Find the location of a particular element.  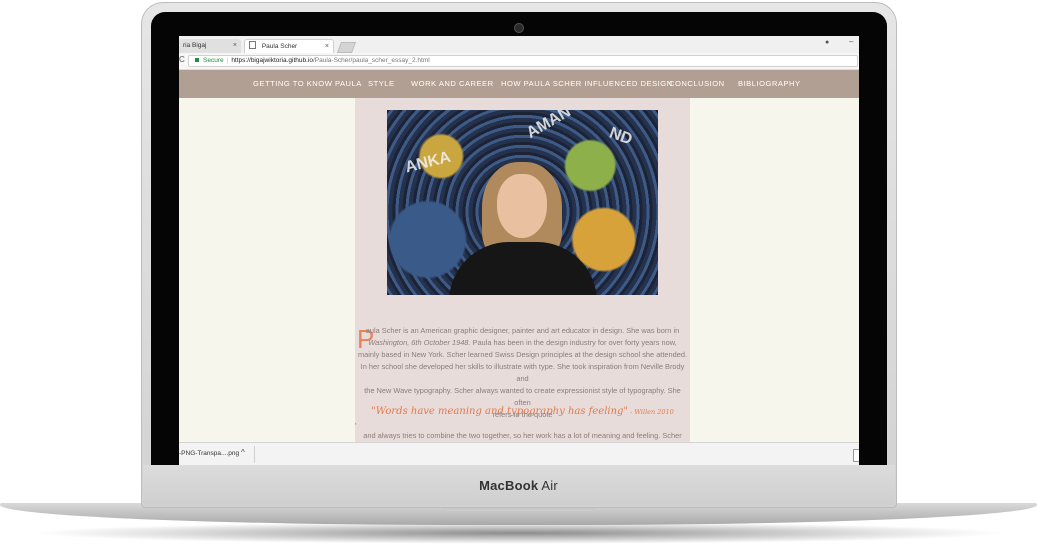

nav-conclusion: CONCLUSION is located at coordinates (697, 83).